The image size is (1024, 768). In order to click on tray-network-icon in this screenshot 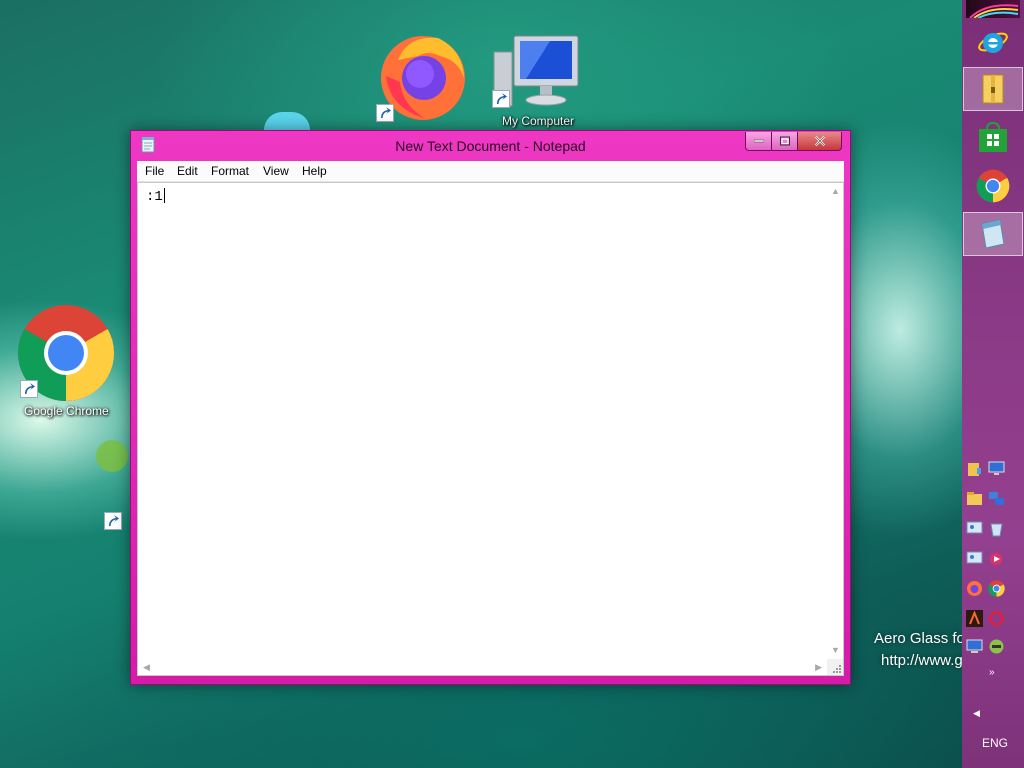, I will do `click(996, 498)`.